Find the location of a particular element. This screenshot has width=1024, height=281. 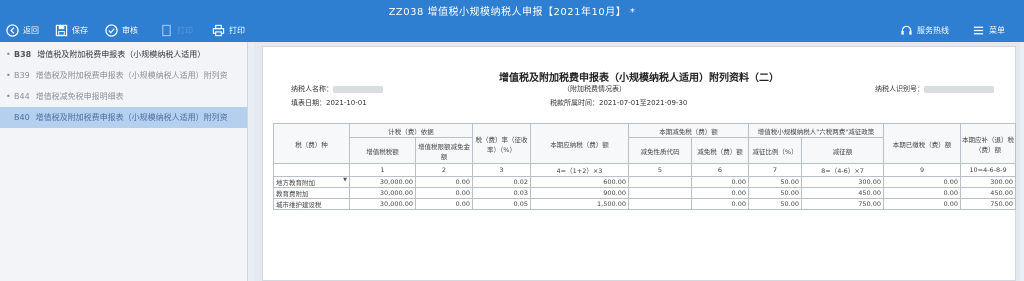

fill-date: 填表日期：2021-10-01 is located at coordinates (329, 103).